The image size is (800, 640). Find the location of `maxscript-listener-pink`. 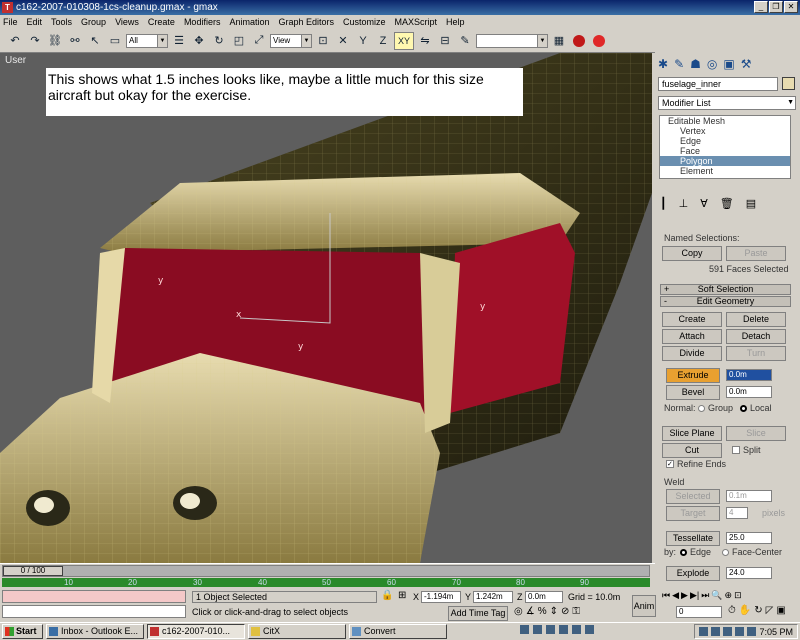

maxscript-listener-pink is located at coordinates (94, 596).